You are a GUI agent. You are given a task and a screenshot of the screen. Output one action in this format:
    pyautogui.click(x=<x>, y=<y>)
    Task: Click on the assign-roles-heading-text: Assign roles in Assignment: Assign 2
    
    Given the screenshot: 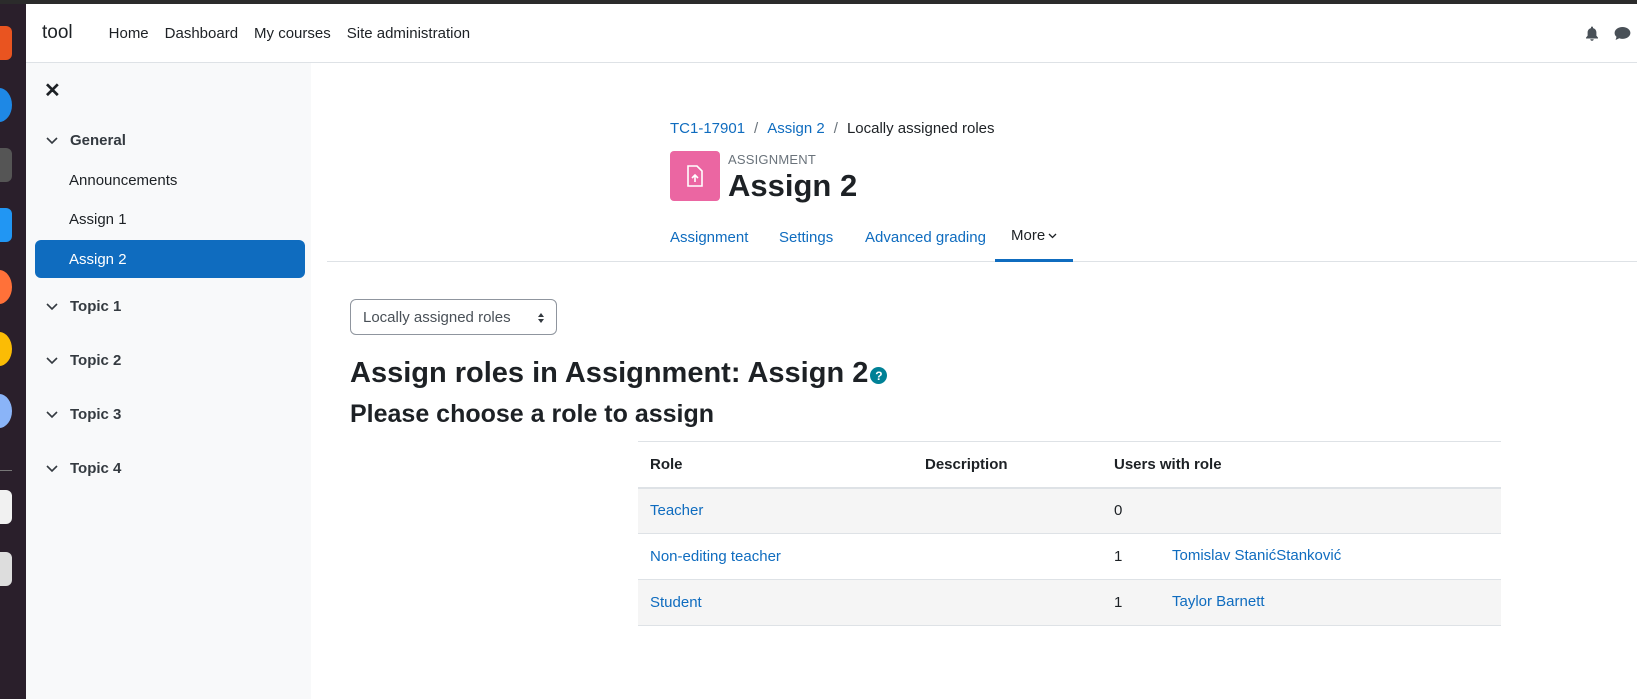 What is the action you would take?
    pyautogui.click(x=609, y=373)
    